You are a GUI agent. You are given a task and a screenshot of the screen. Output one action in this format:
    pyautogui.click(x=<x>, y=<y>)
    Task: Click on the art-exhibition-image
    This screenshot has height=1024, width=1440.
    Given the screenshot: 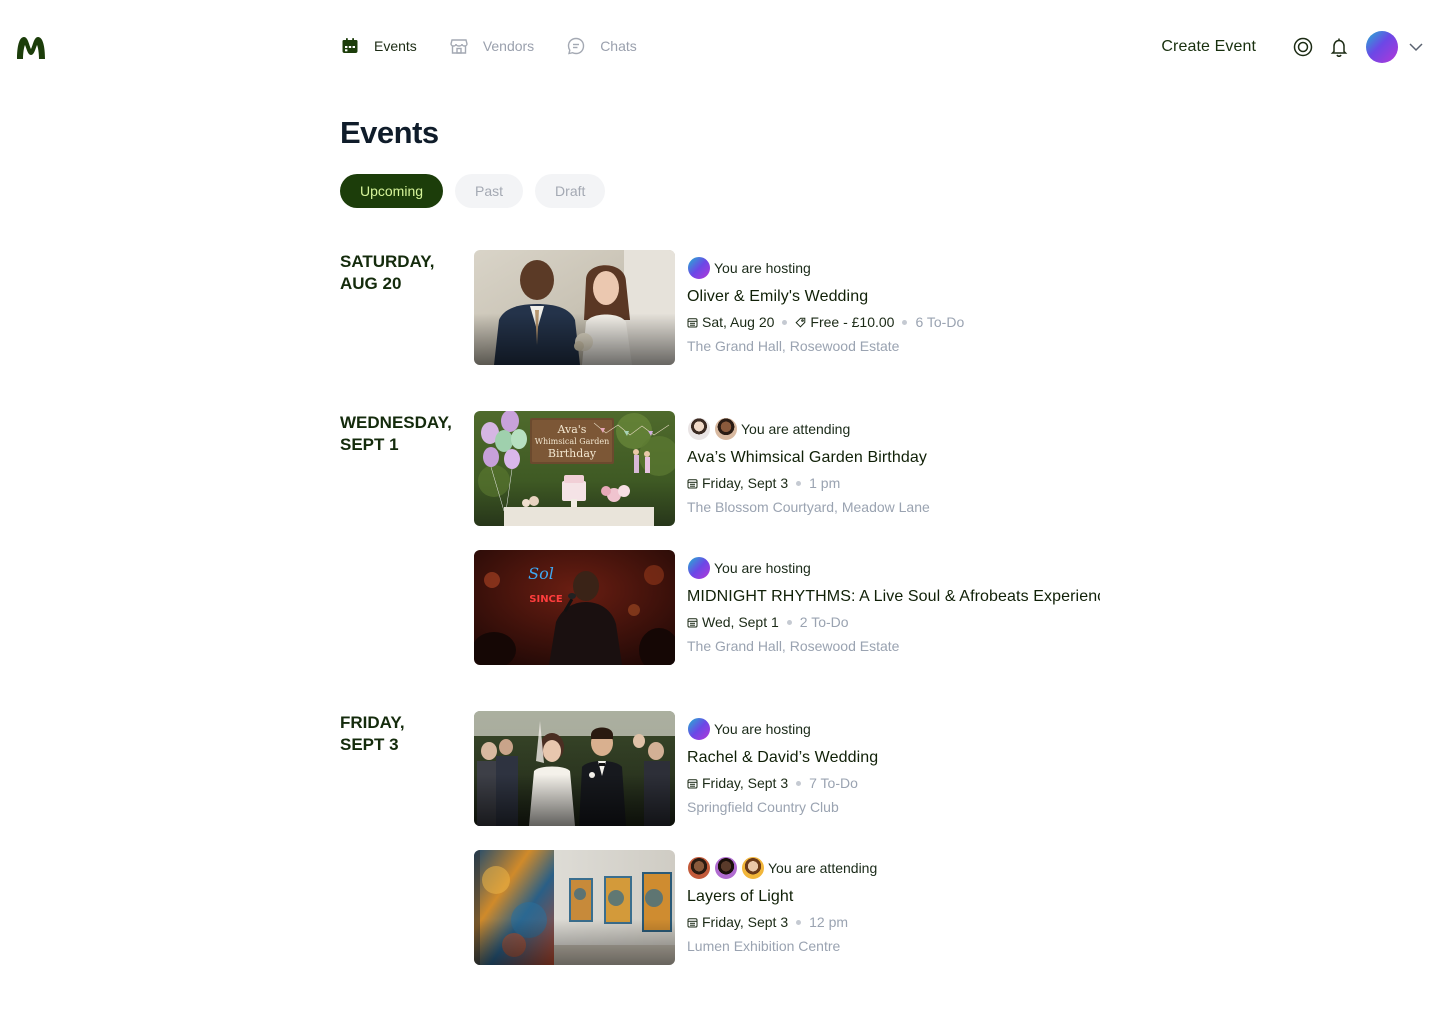 What is the action you would take?
    pyautogui.click(x=574, y=907)
    